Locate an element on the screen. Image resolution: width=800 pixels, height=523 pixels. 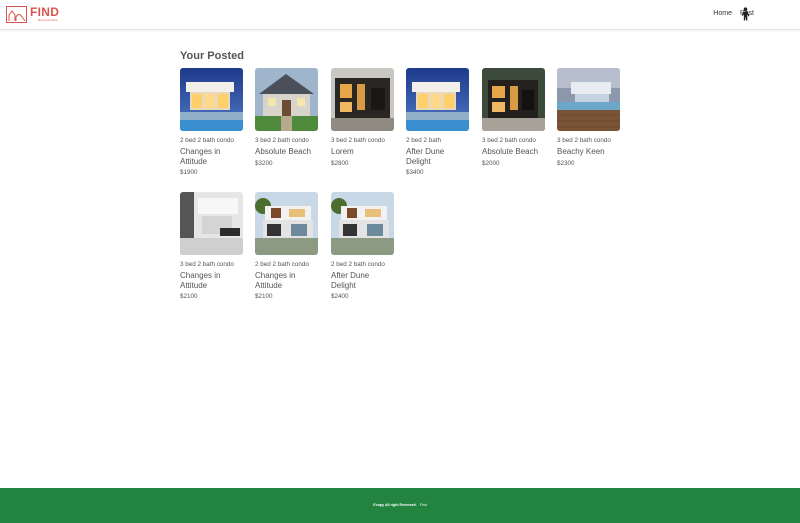
page-footer: Ecopy All right Reversed. Find is located at coordinates (400, 505).